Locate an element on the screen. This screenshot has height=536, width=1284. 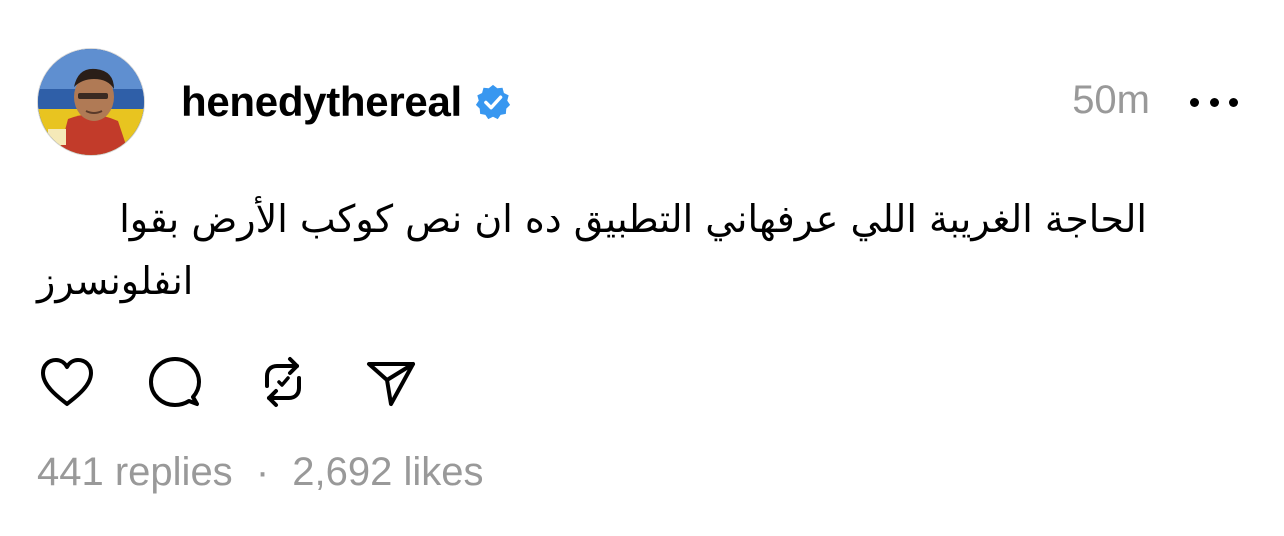
send-icon is located at coordinates (391, 384).